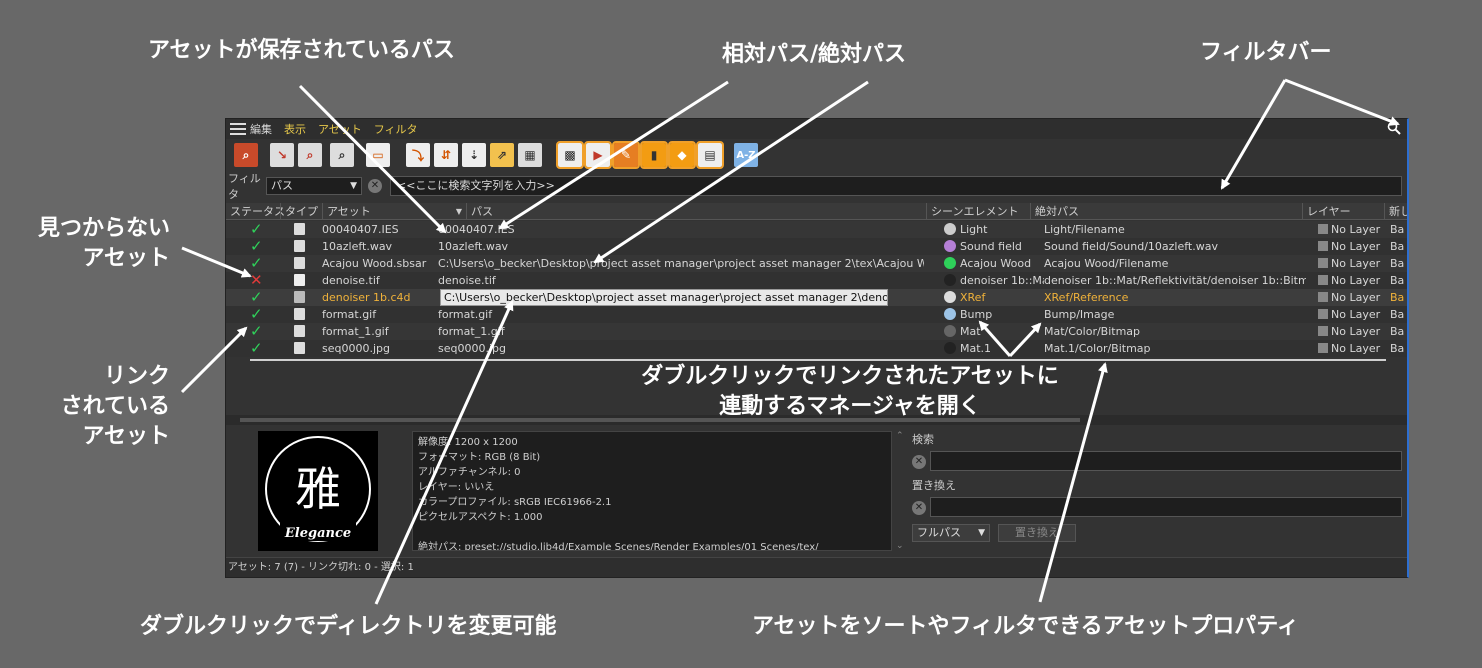  What do you see at coordinates (681, 348) in the screenshot?
I see `asset-path: seq0000.jpg` at bounding box center [681, 348].